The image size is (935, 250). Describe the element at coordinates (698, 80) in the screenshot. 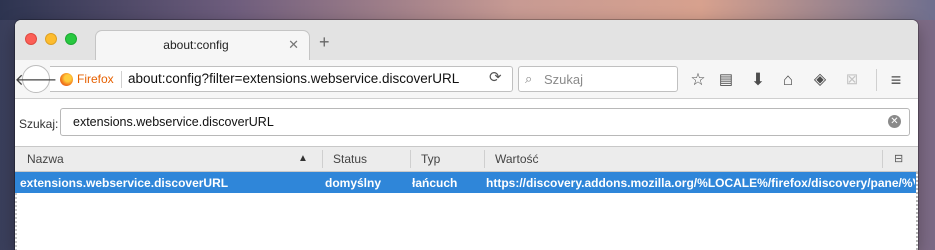

I see `bookmark-star-icon: ☆` at that location.